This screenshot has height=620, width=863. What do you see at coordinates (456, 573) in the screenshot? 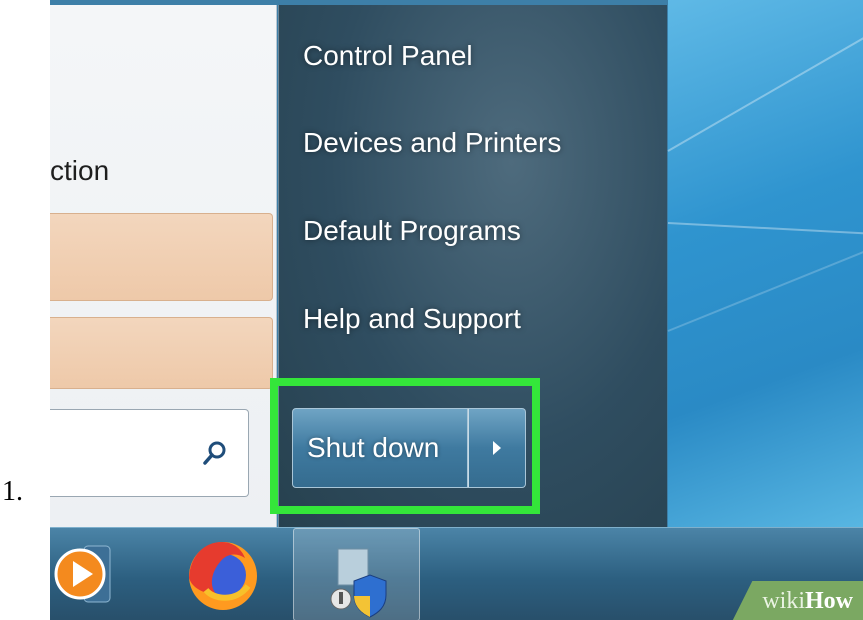
I see `taskbar: wikiHow` at bounding box center [456, 573].